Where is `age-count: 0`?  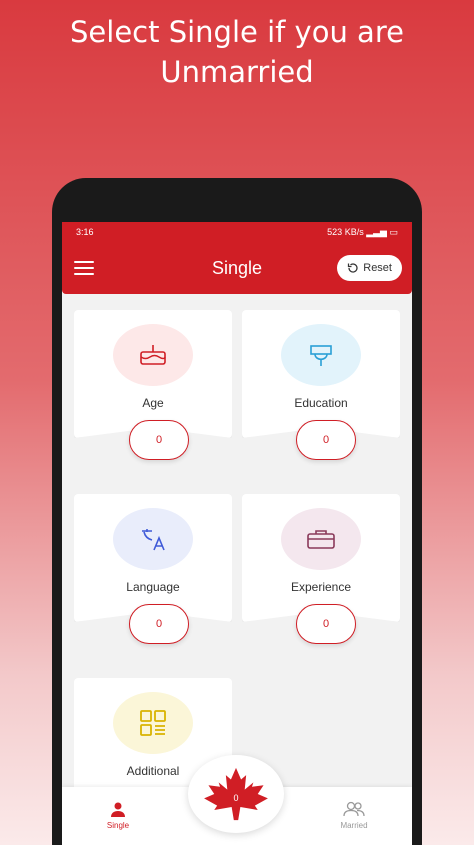 age-count: 0 is located at coordinates (159, 440).